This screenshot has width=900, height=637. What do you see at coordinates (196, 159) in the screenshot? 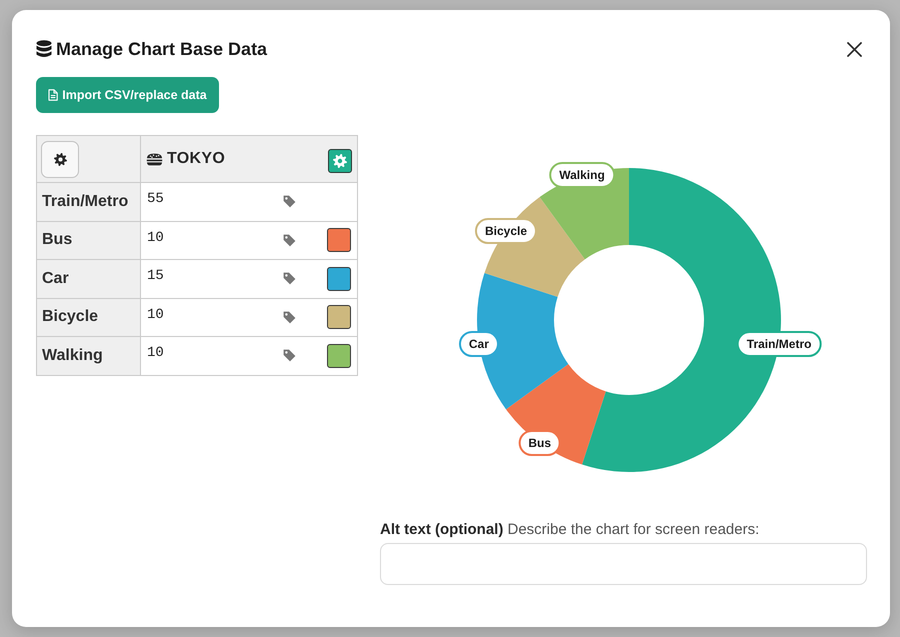
I see `series-name: TOKYO` at bounding box center [196, 159].